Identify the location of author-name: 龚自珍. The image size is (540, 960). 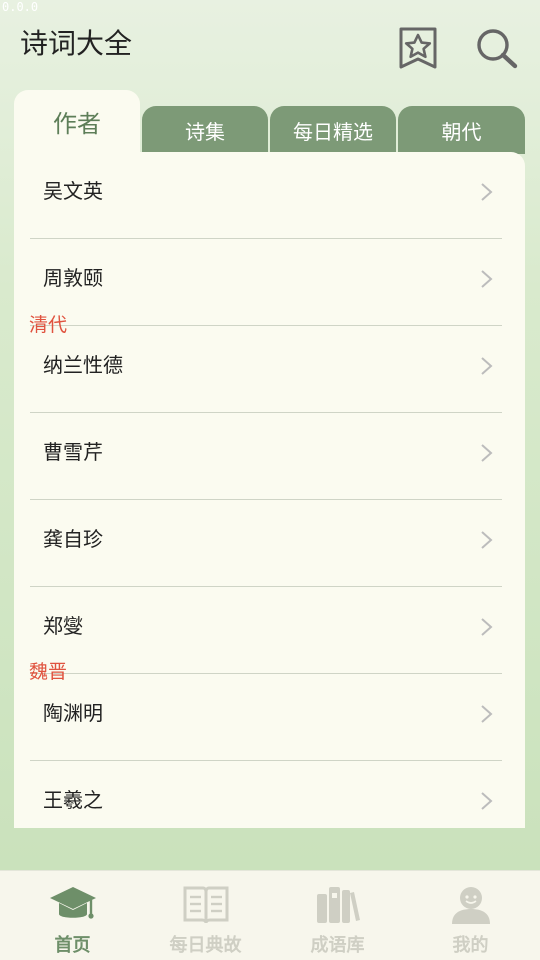
(73, 539).